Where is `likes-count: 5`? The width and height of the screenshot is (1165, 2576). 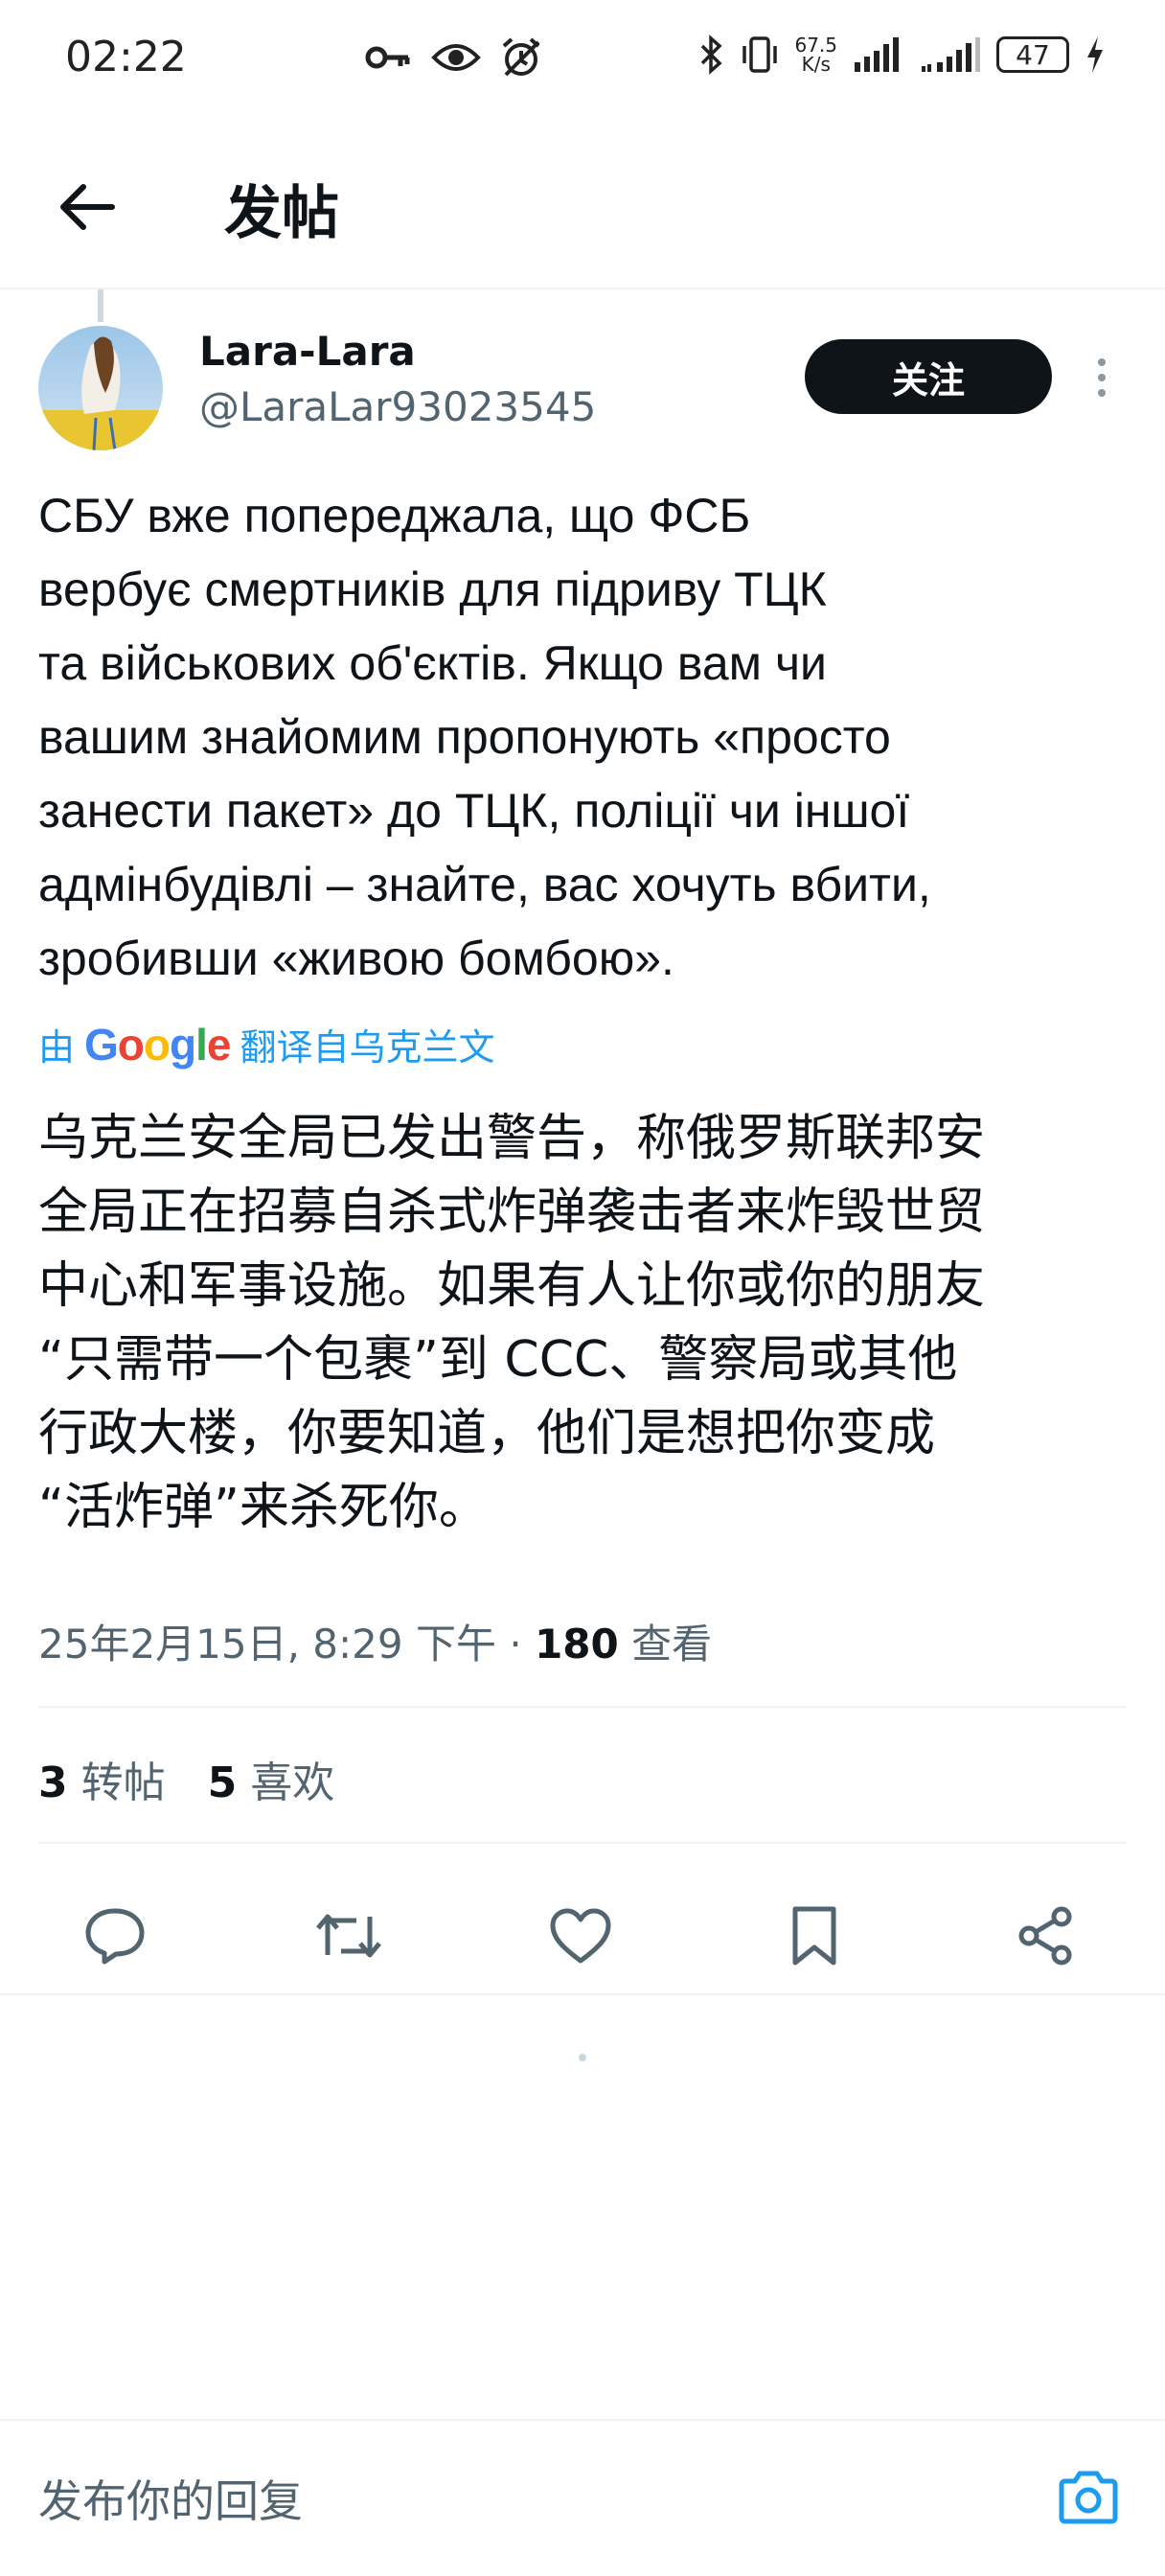 likes-count: 5 is located at coordinates (222, 1783).